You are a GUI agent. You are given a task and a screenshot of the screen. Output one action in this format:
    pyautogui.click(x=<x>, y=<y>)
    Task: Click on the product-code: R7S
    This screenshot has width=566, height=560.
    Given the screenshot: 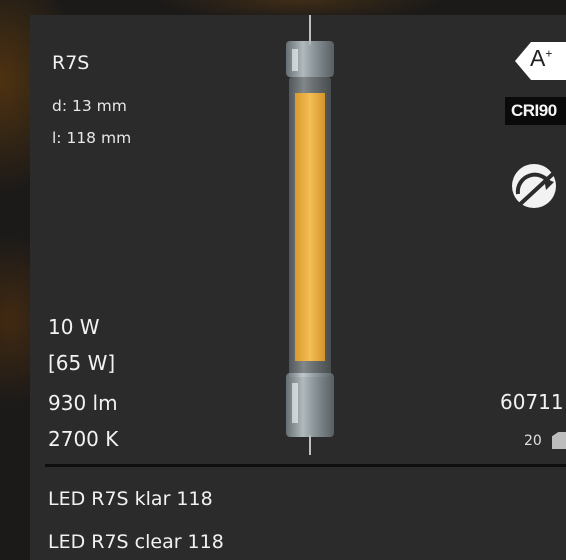 What is the action you would take?
    pyautogui.click(x=71, y=63)
    